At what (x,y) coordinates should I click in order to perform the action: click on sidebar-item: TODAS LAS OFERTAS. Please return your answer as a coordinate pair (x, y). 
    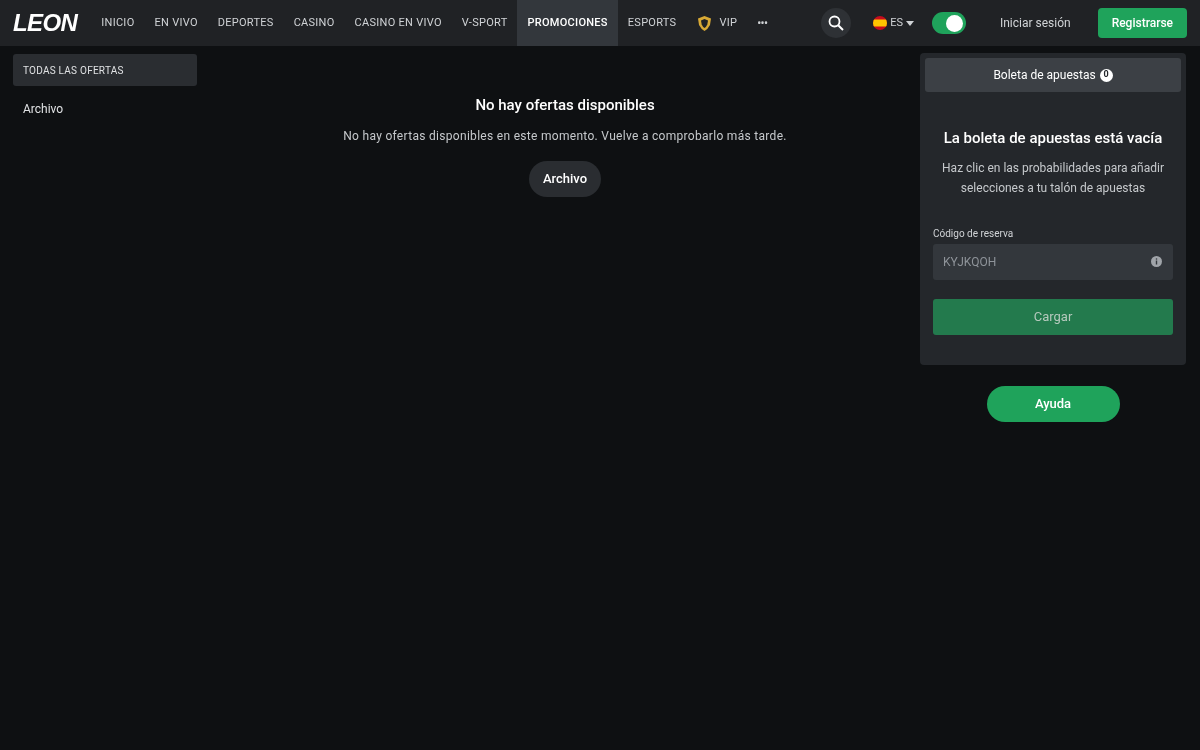
    Looking at the image, I should click on (105, 70).